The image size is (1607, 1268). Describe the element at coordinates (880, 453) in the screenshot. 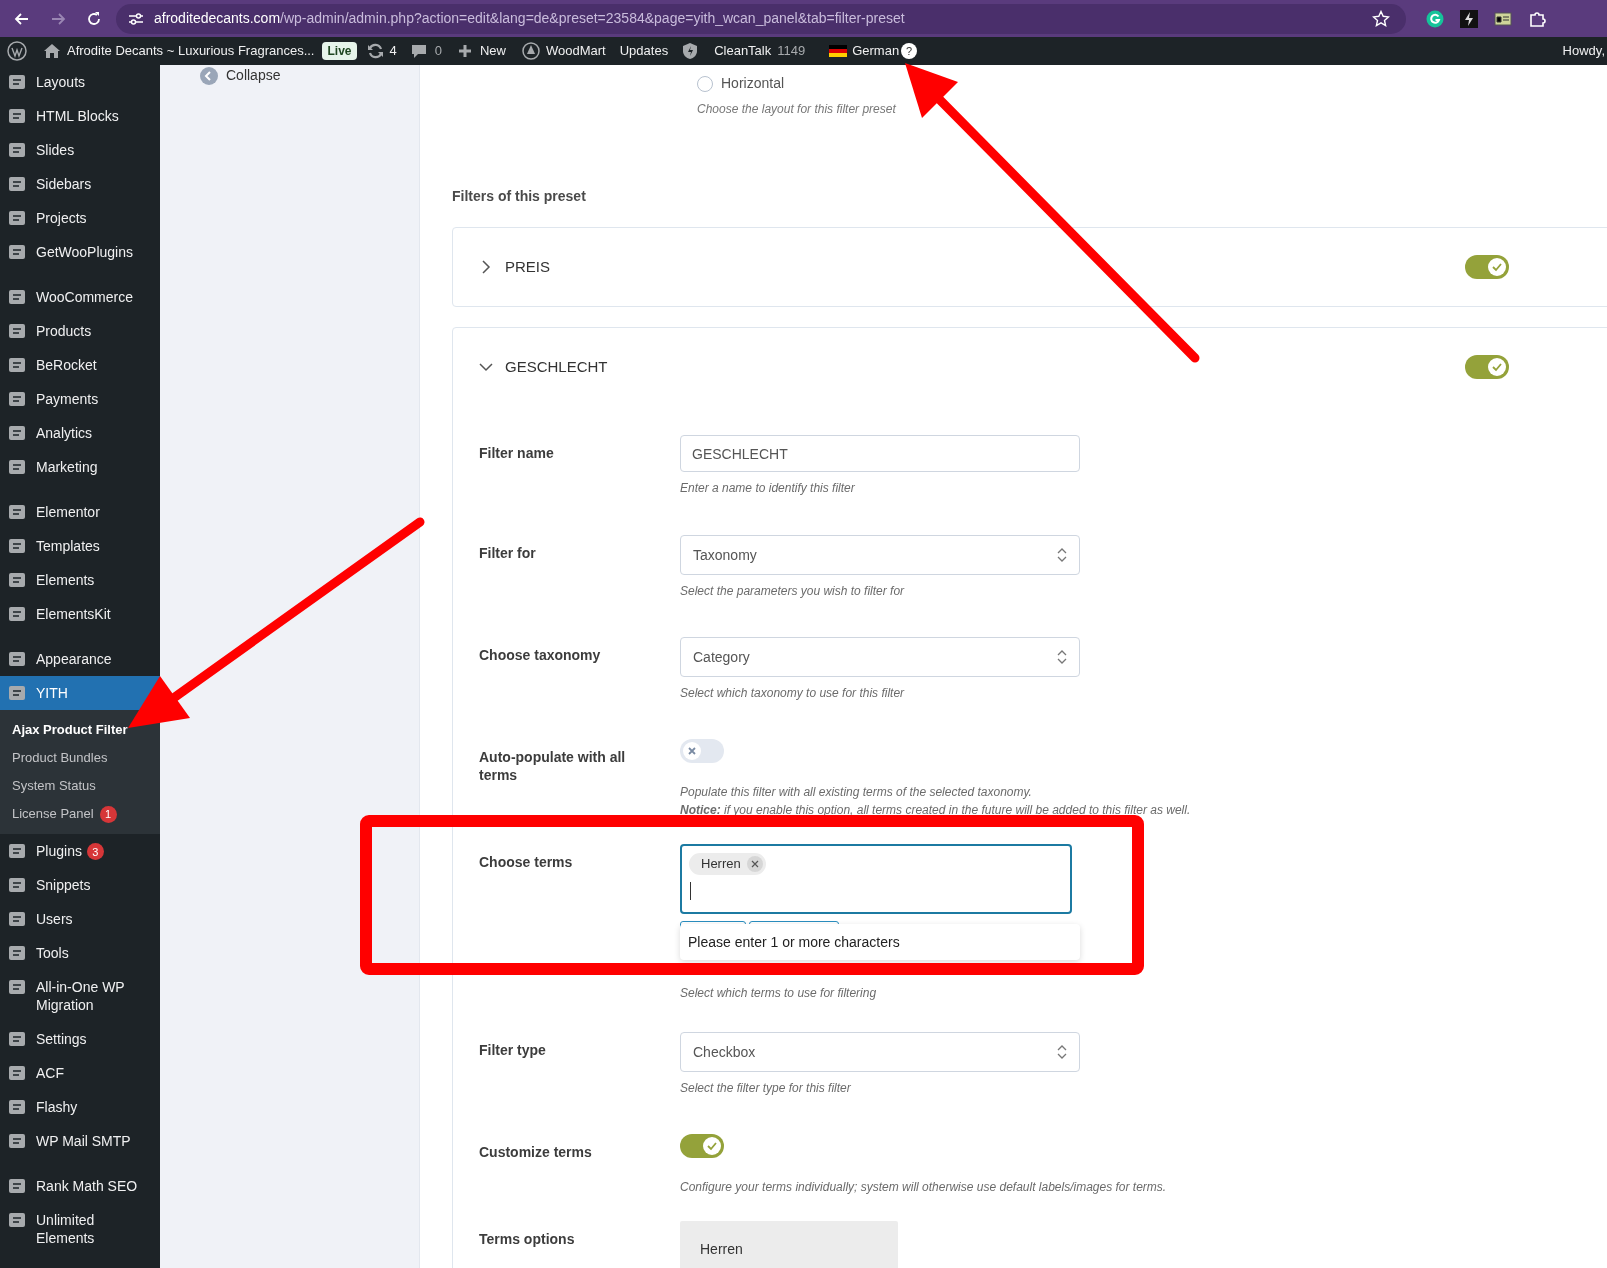

I see `text-field: GESCHLECHT` at that location.